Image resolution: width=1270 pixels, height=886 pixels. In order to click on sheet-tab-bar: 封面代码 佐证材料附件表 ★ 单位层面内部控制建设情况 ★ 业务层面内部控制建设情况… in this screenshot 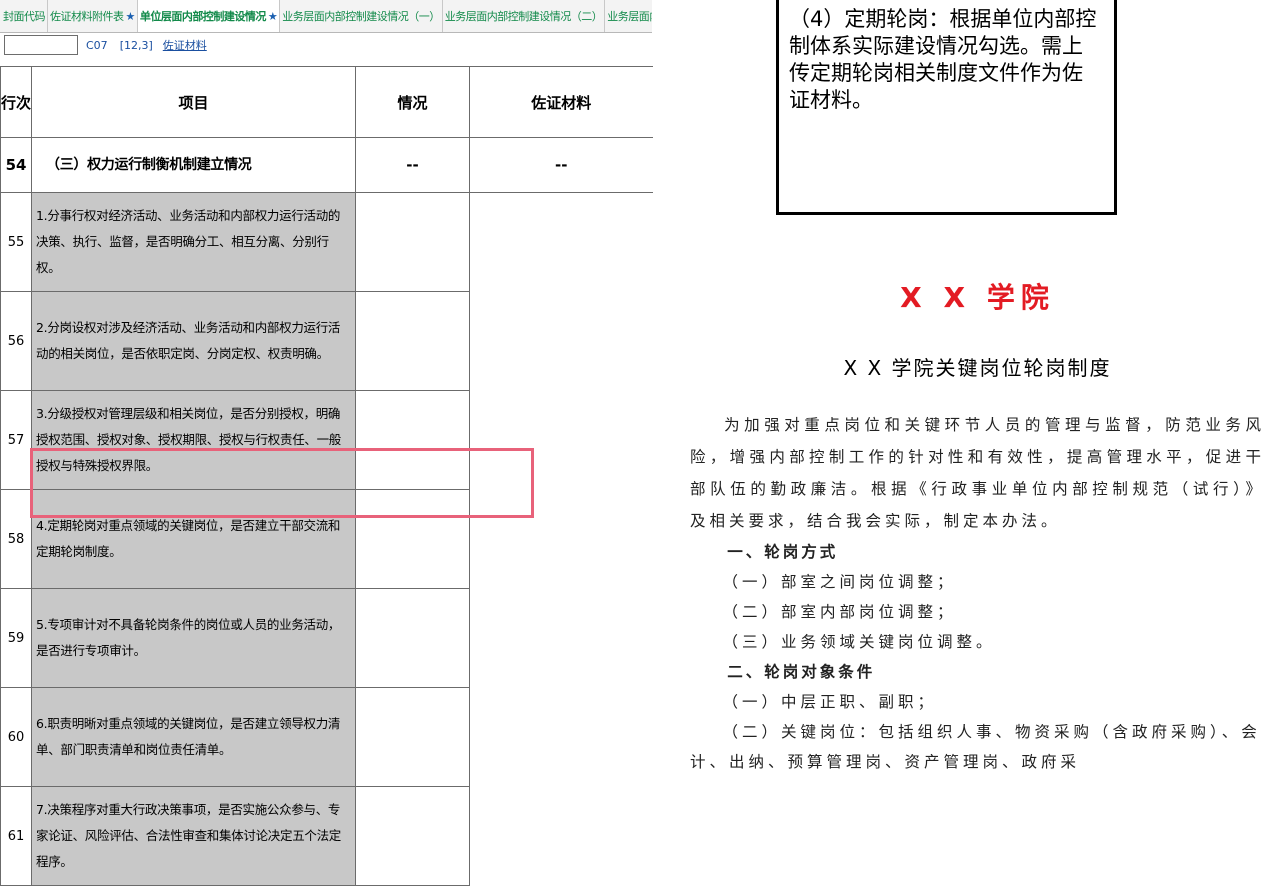, I will do `click(326, 16)`.